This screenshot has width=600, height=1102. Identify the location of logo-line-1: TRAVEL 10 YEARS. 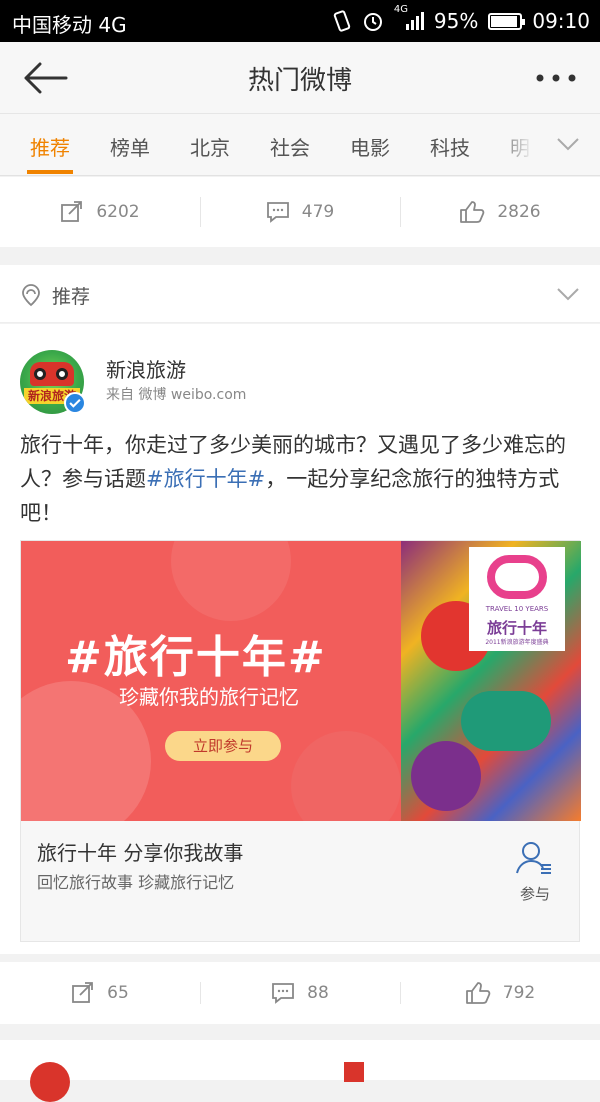
(517, 609).